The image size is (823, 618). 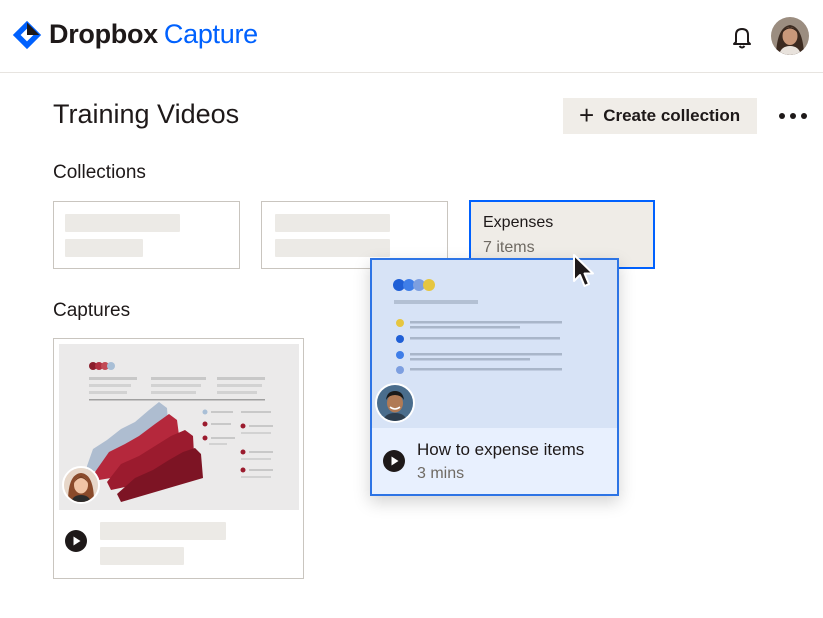 I want to click on brand-primary: Dropbox, so click(x=103, y=34).